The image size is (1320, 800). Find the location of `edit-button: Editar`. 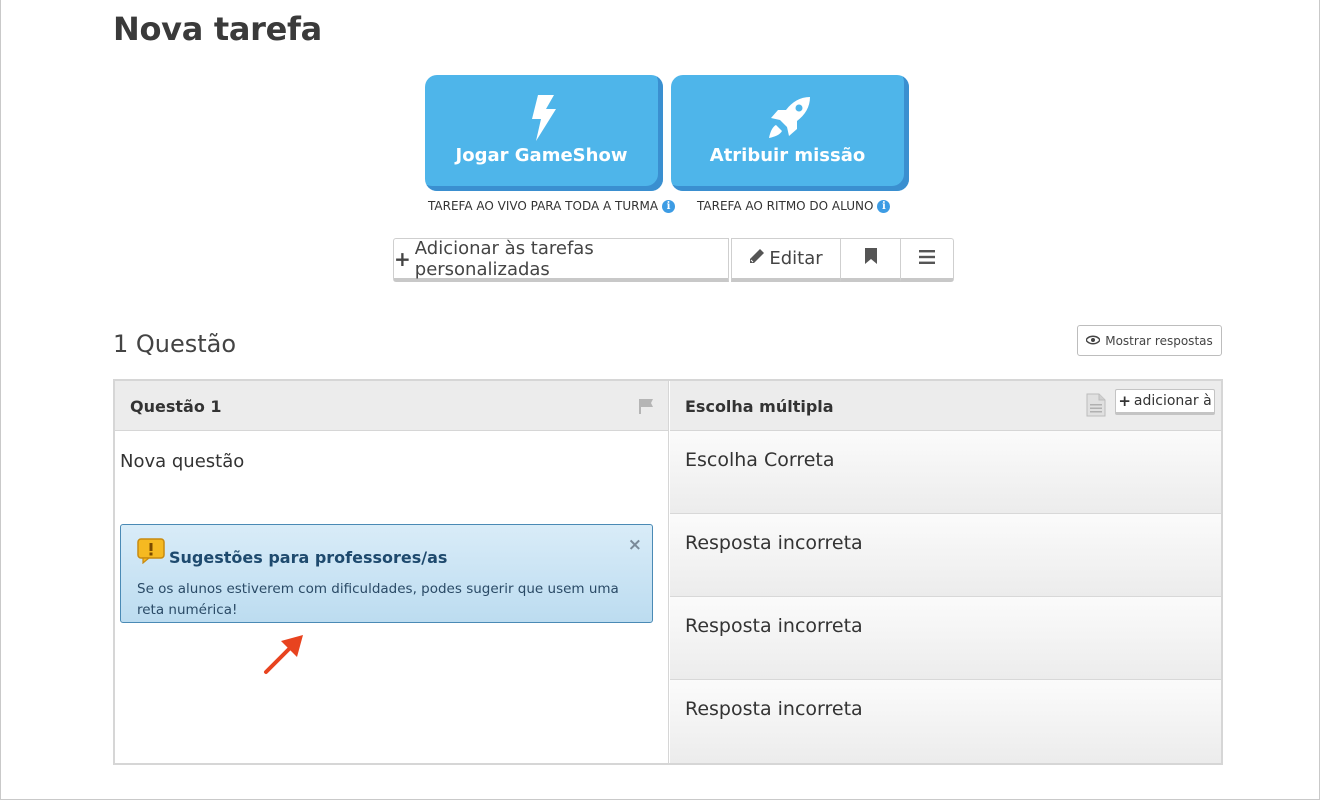

edit-button: Editar is located at coordinates (786, 260).